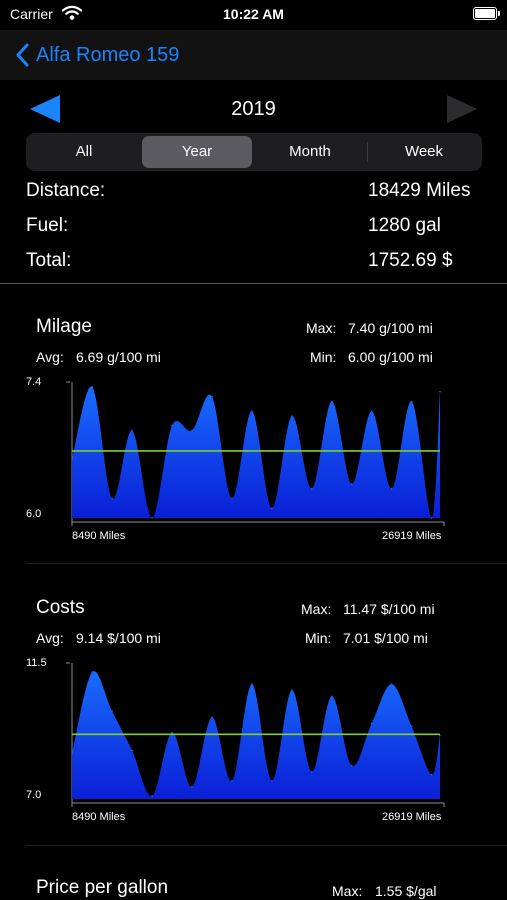 This screenshot has height=900, width=507. Describe the element at coordinates (253, 55) in the screenshot. I see `navigation-bar: Alfa Romeo 159` at that location.